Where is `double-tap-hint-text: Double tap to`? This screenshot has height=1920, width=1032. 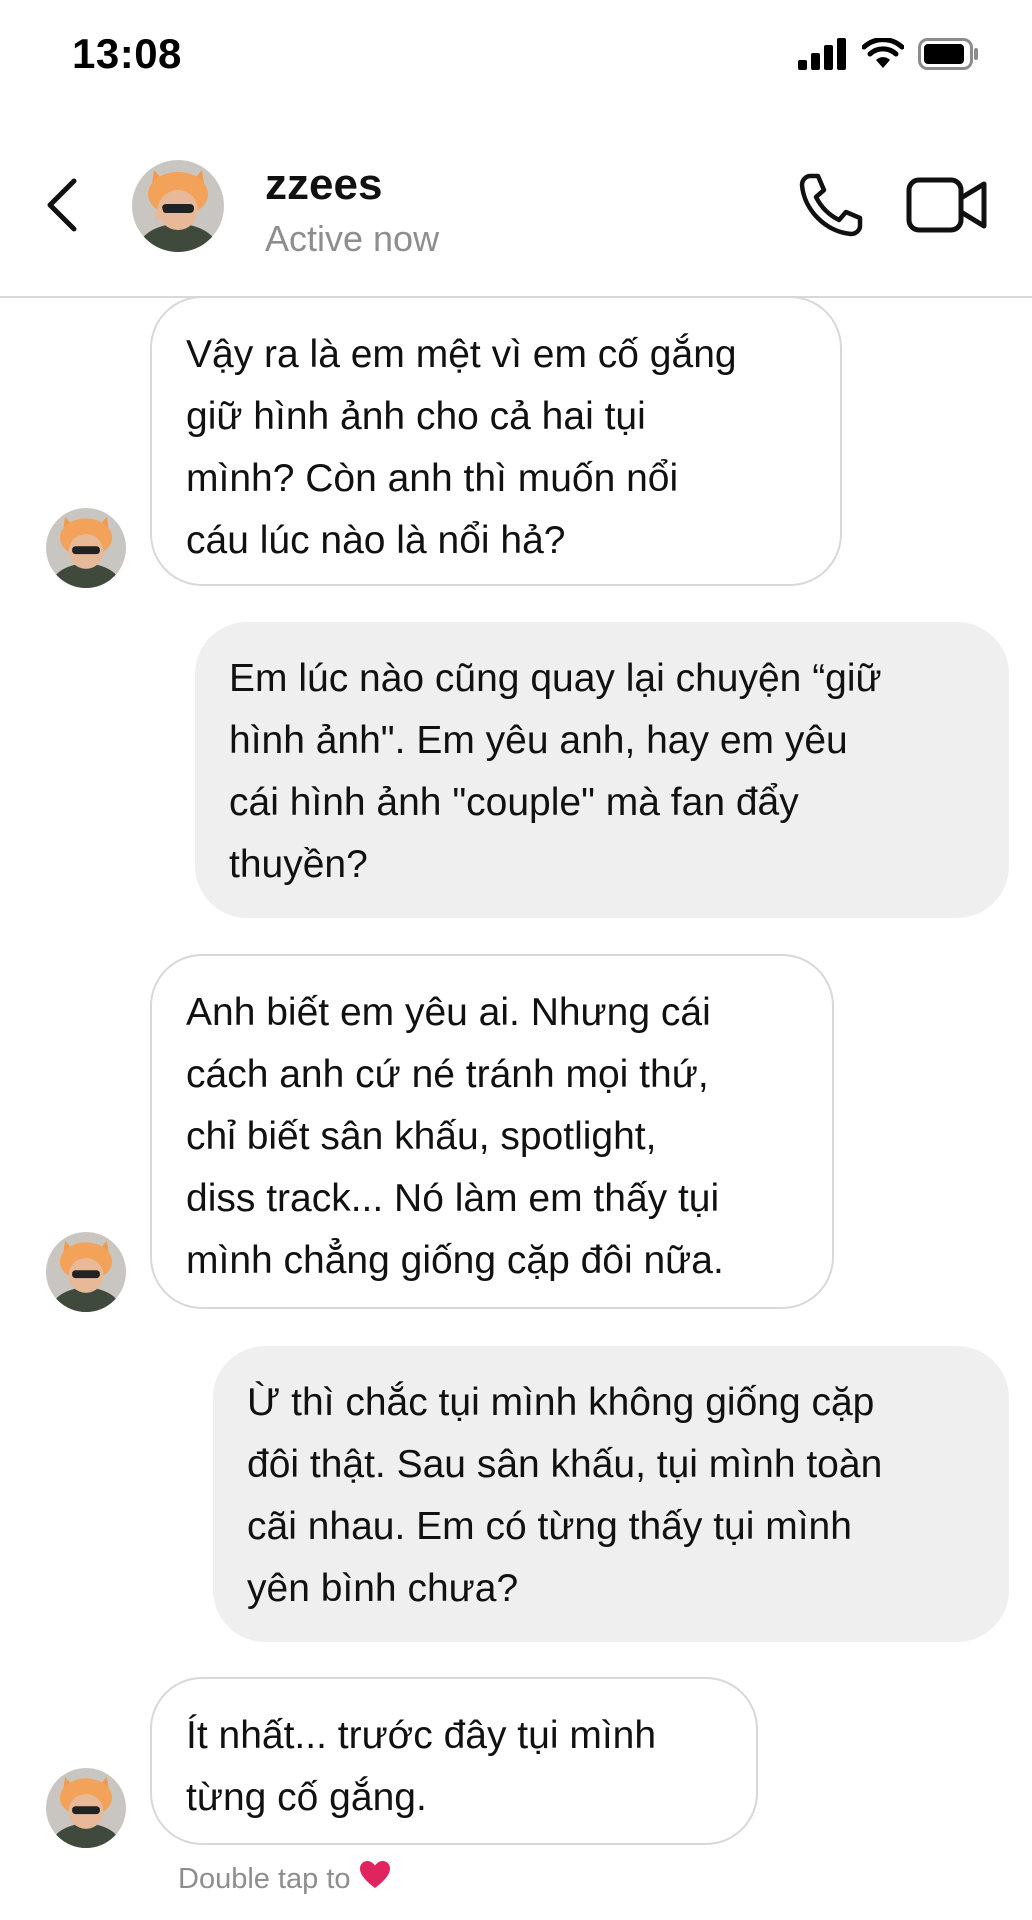
double-tap-hint-text: Double tap to is located at coordinates (264, 1878).